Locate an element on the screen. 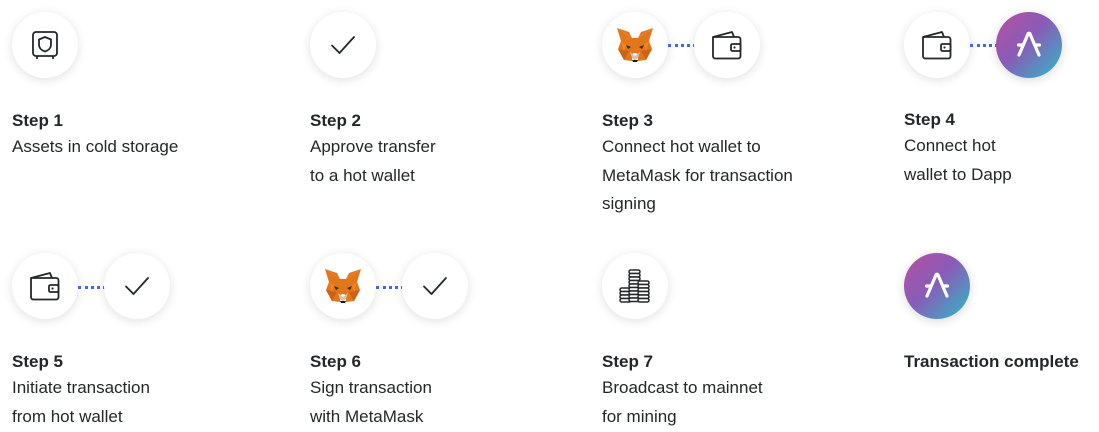  coin-stacks-icon is located at coordinates (635, 286).